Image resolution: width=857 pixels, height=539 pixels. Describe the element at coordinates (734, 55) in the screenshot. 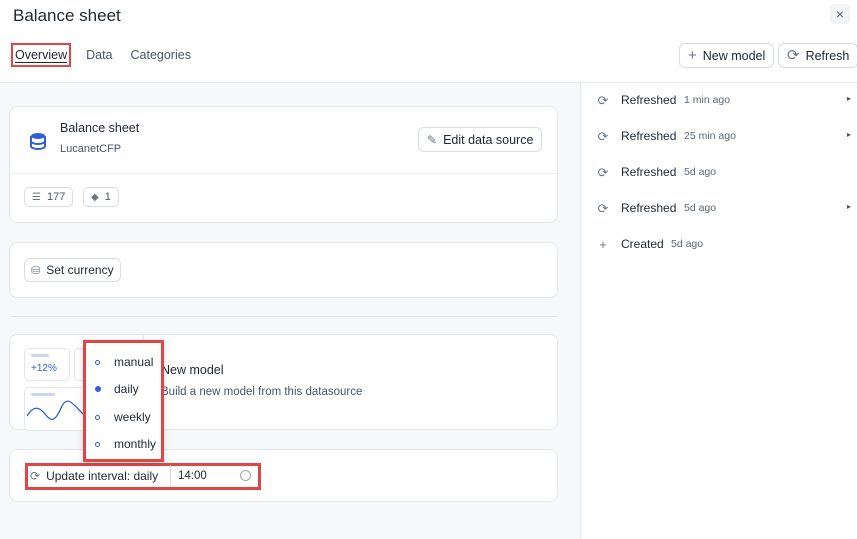

I see `new-model-label: New model` at that location.